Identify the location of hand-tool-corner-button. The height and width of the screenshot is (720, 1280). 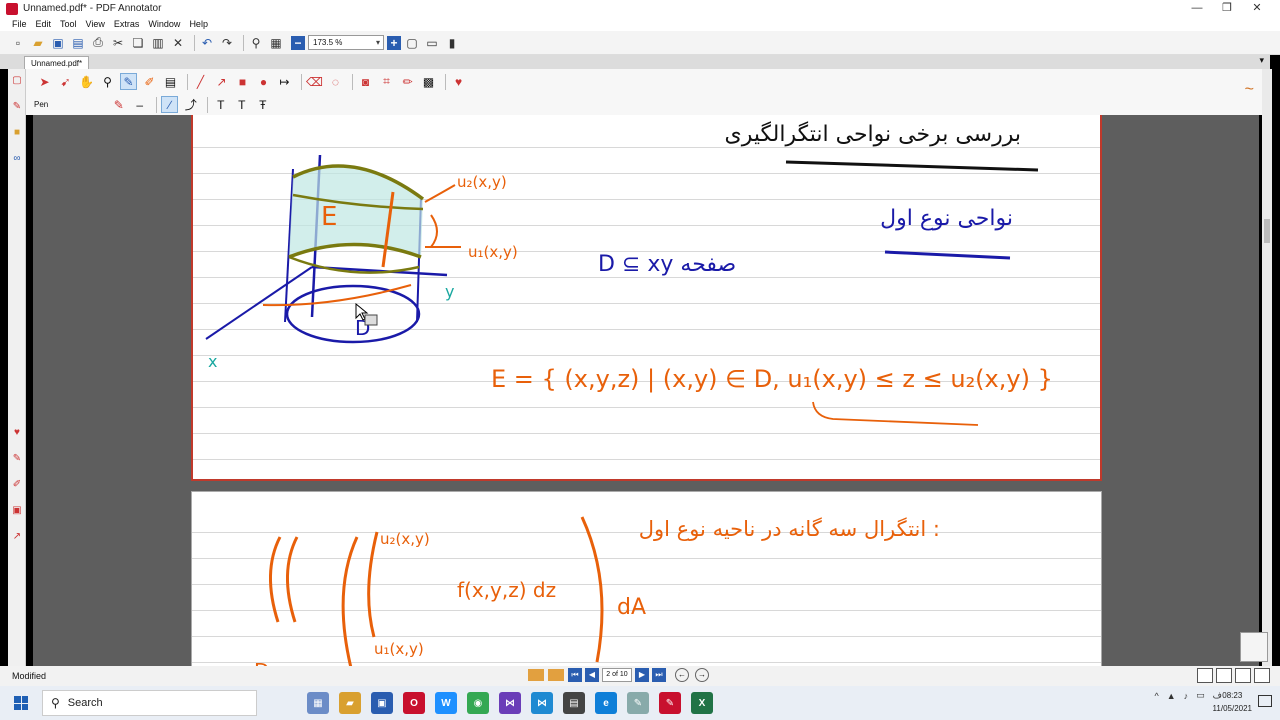
(1254, 647).